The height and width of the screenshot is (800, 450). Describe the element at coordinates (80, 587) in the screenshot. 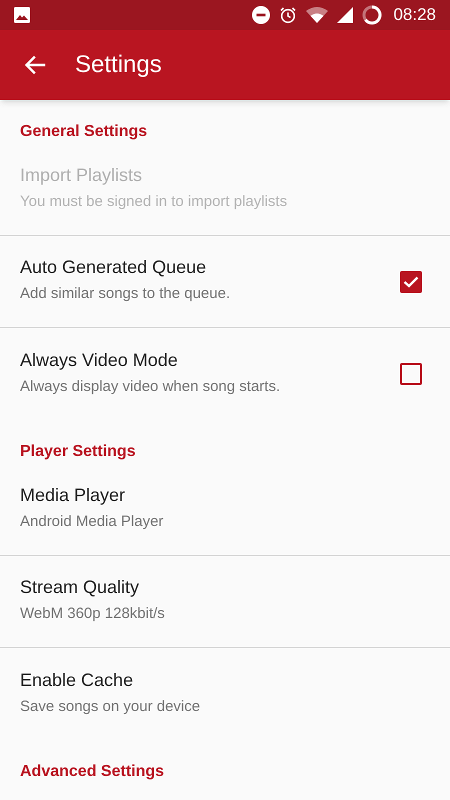

I see `item-title: Stream Quality` at that location.